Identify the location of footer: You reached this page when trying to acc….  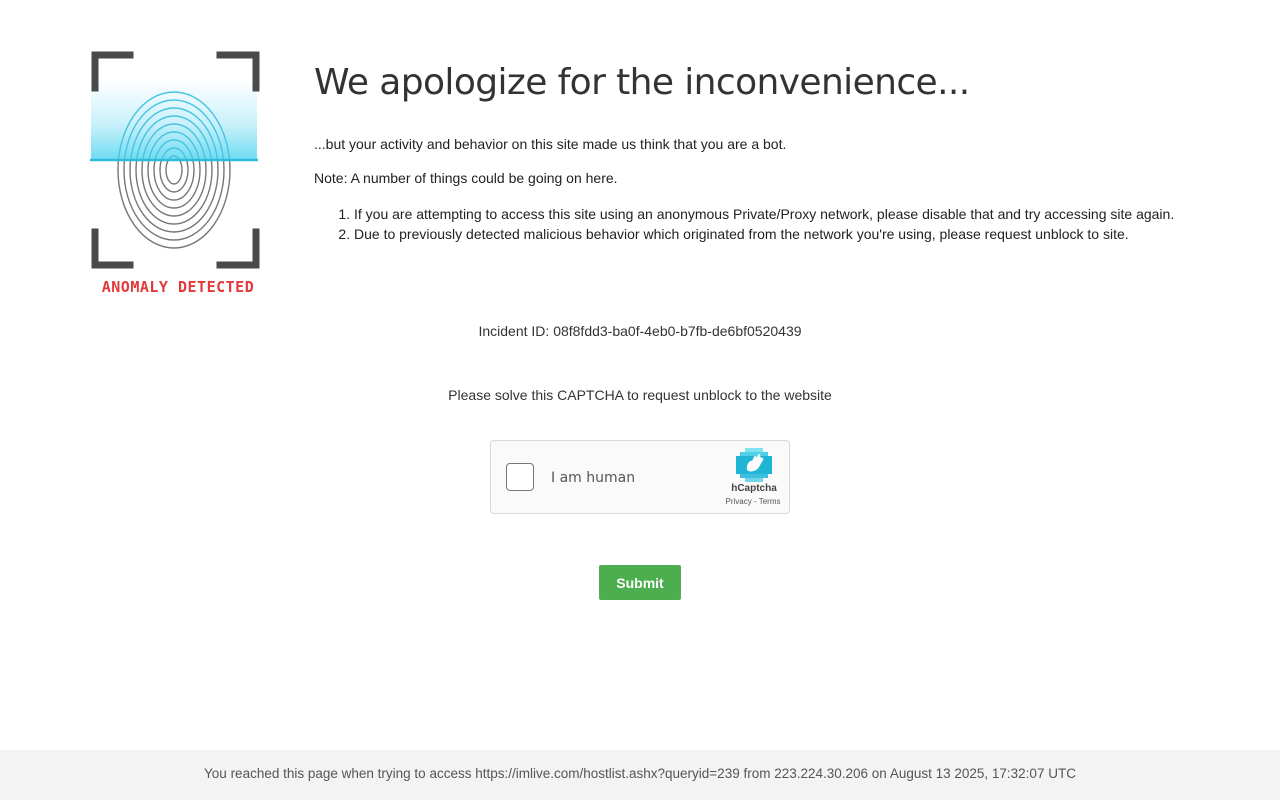
(640, 775).